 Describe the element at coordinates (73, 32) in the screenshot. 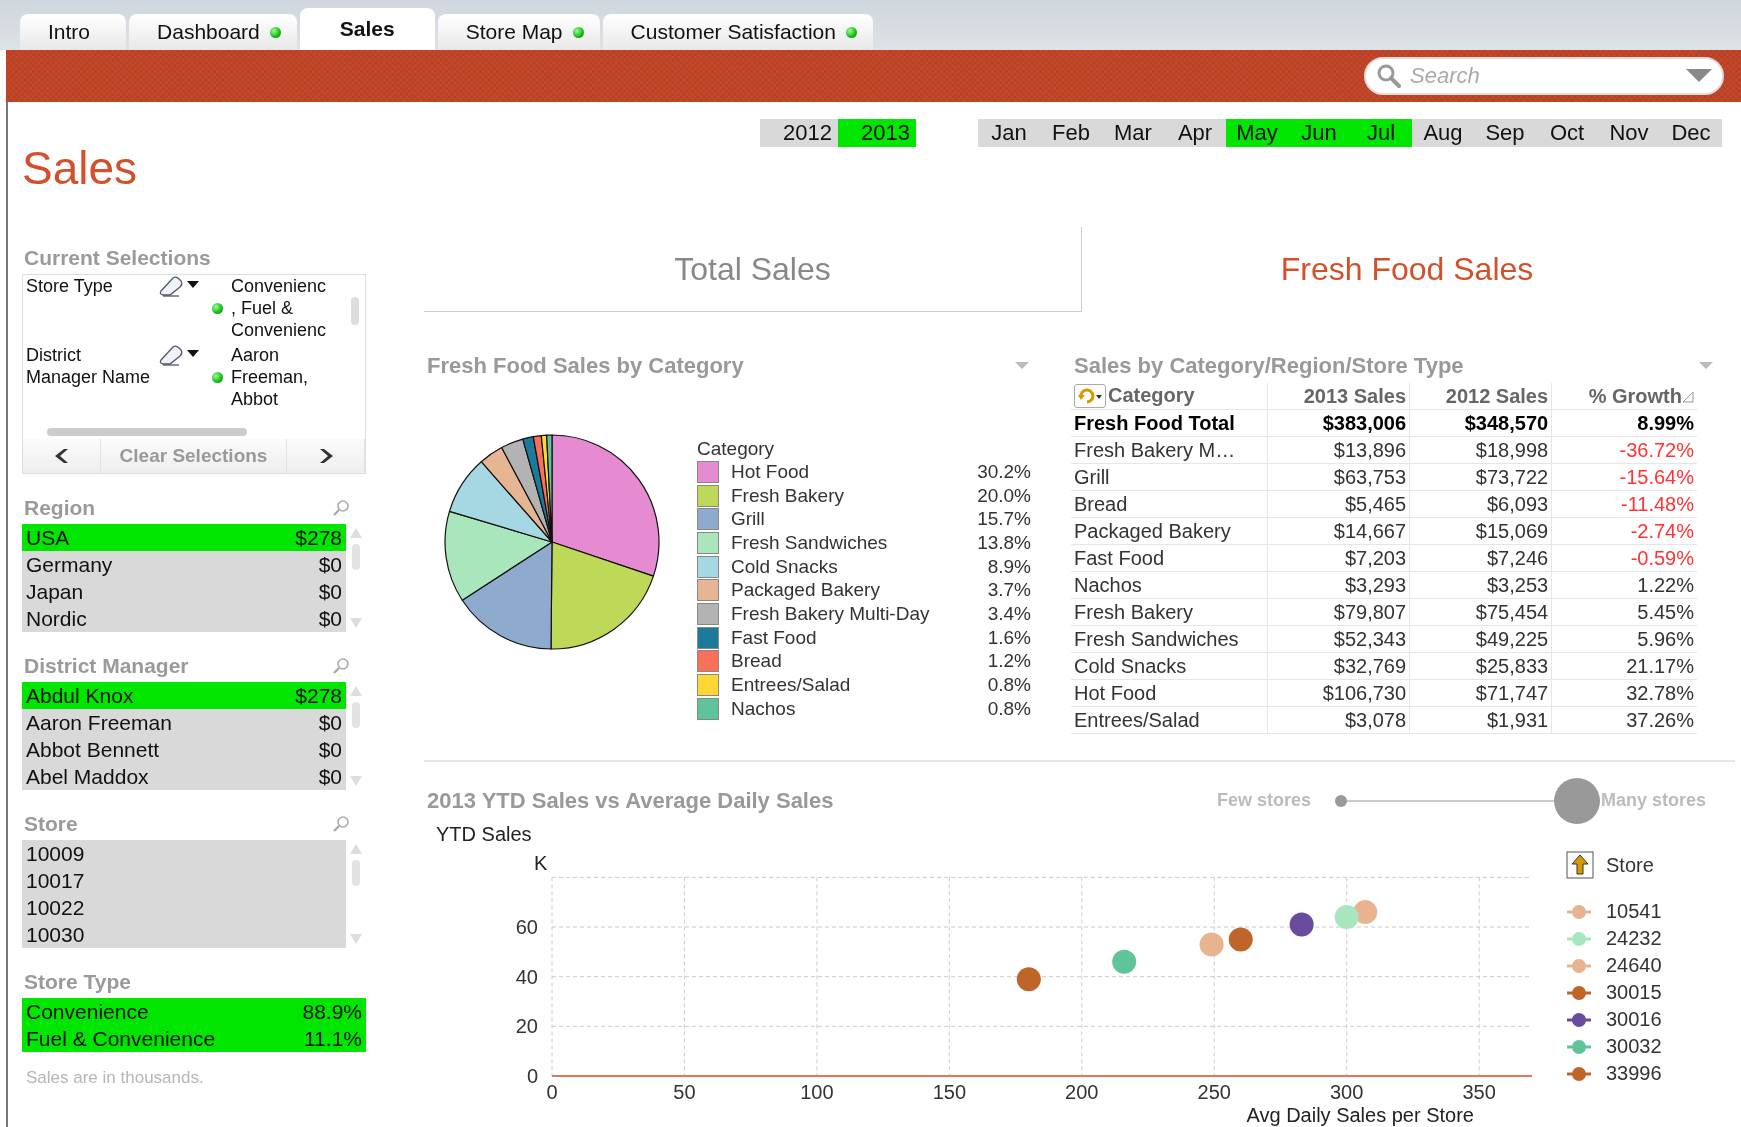

I see `sheet-tab: Intro` at that location.